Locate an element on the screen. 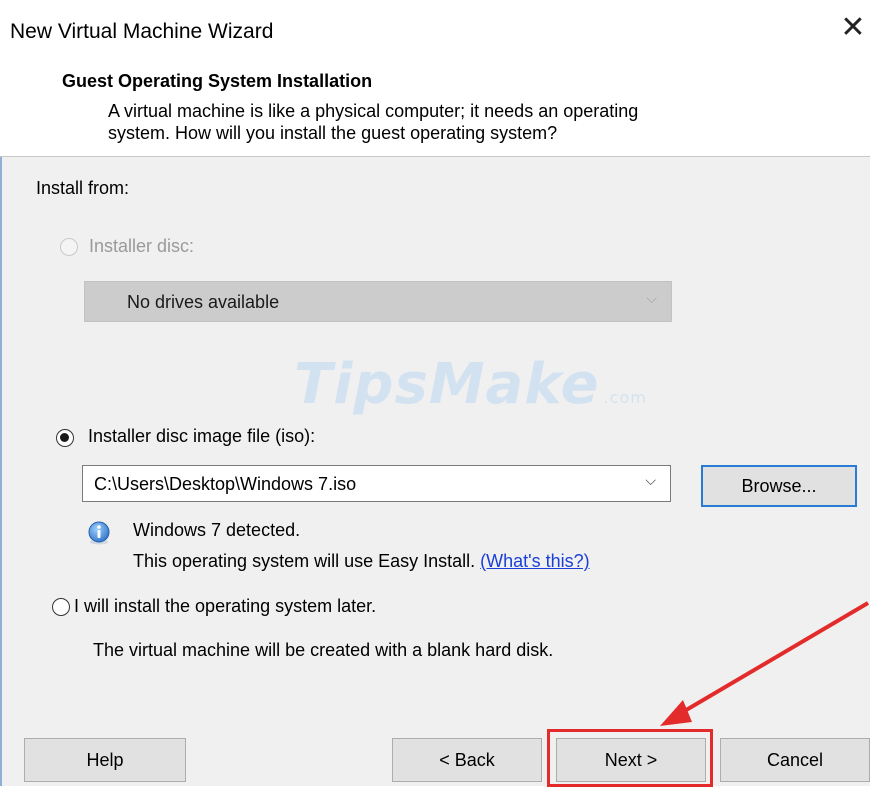  radio-selected-dot is located at coordinates (64, 437).